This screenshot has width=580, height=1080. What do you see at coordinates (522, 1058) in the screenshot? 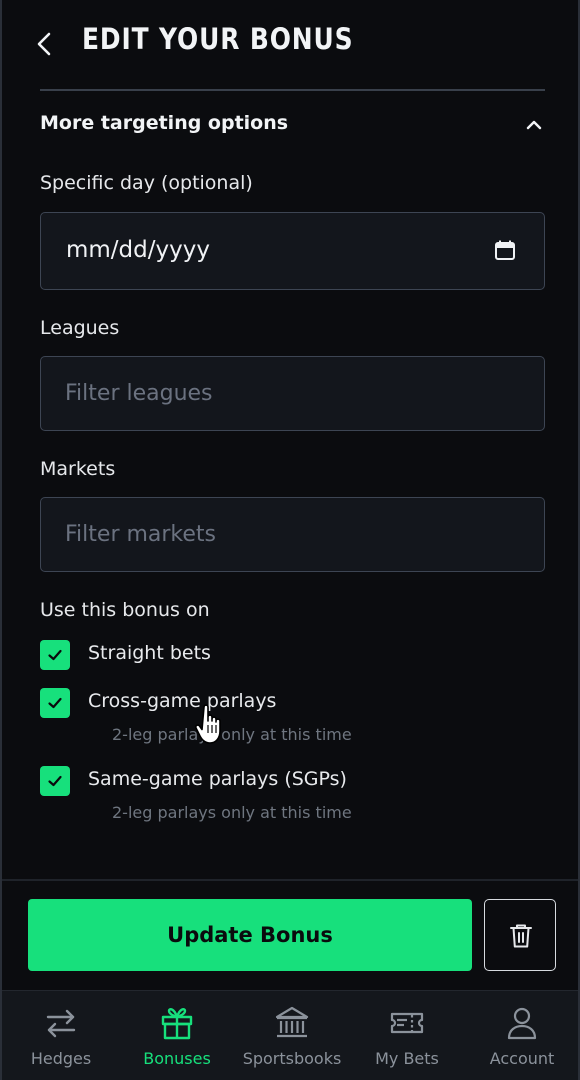
I see `nav-account-label: Account` at bounding box center [522, 1058].